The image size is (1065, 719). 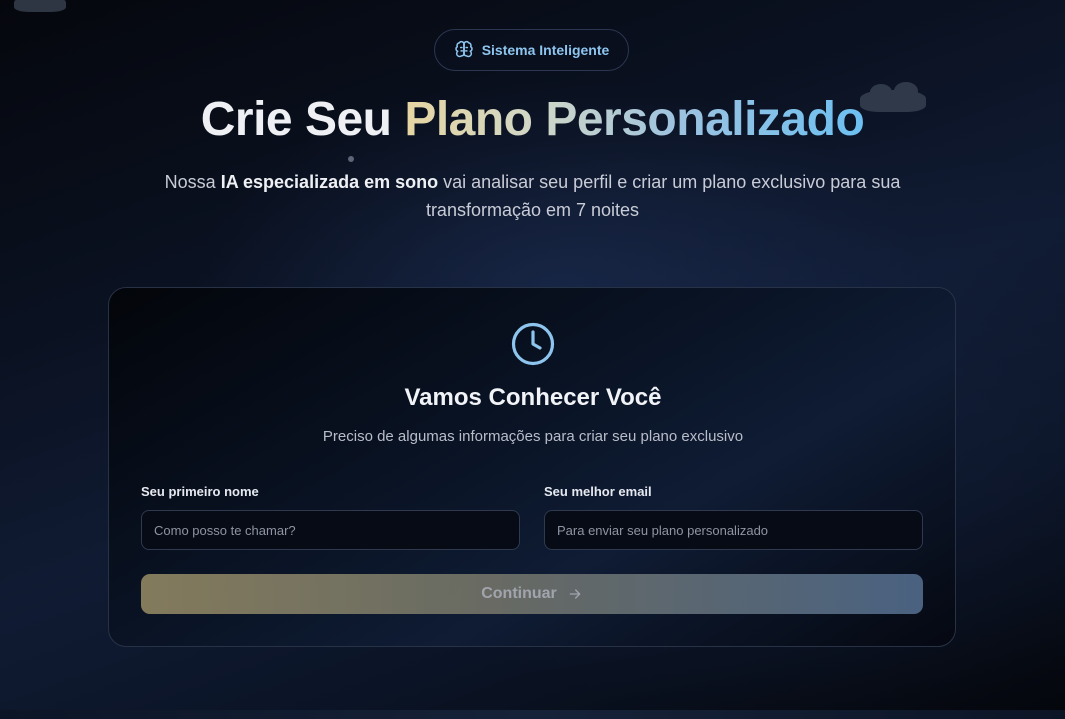 I want to click on page-title: Crie Seu Plano Personalizado, so click(x=532, y=120).